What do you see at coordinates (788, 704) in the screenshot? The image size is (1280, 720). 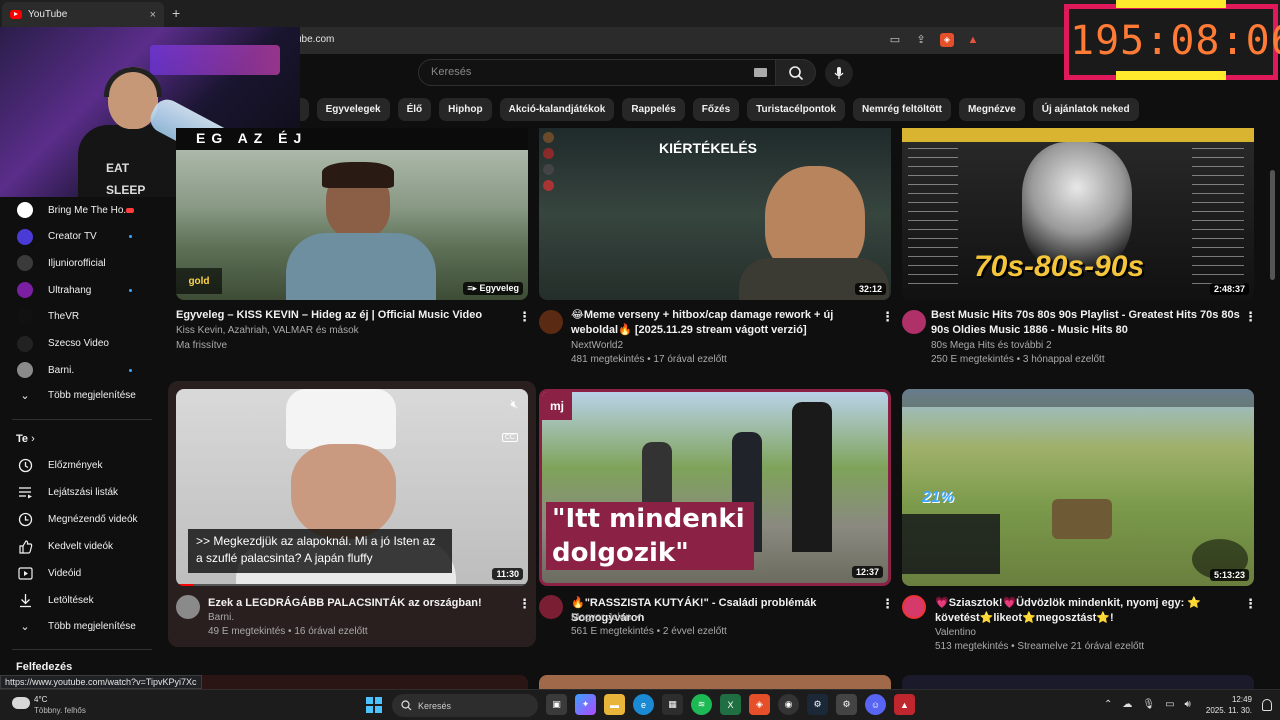 I see `obs-icon: ◉` at bounding box center [788, 704].